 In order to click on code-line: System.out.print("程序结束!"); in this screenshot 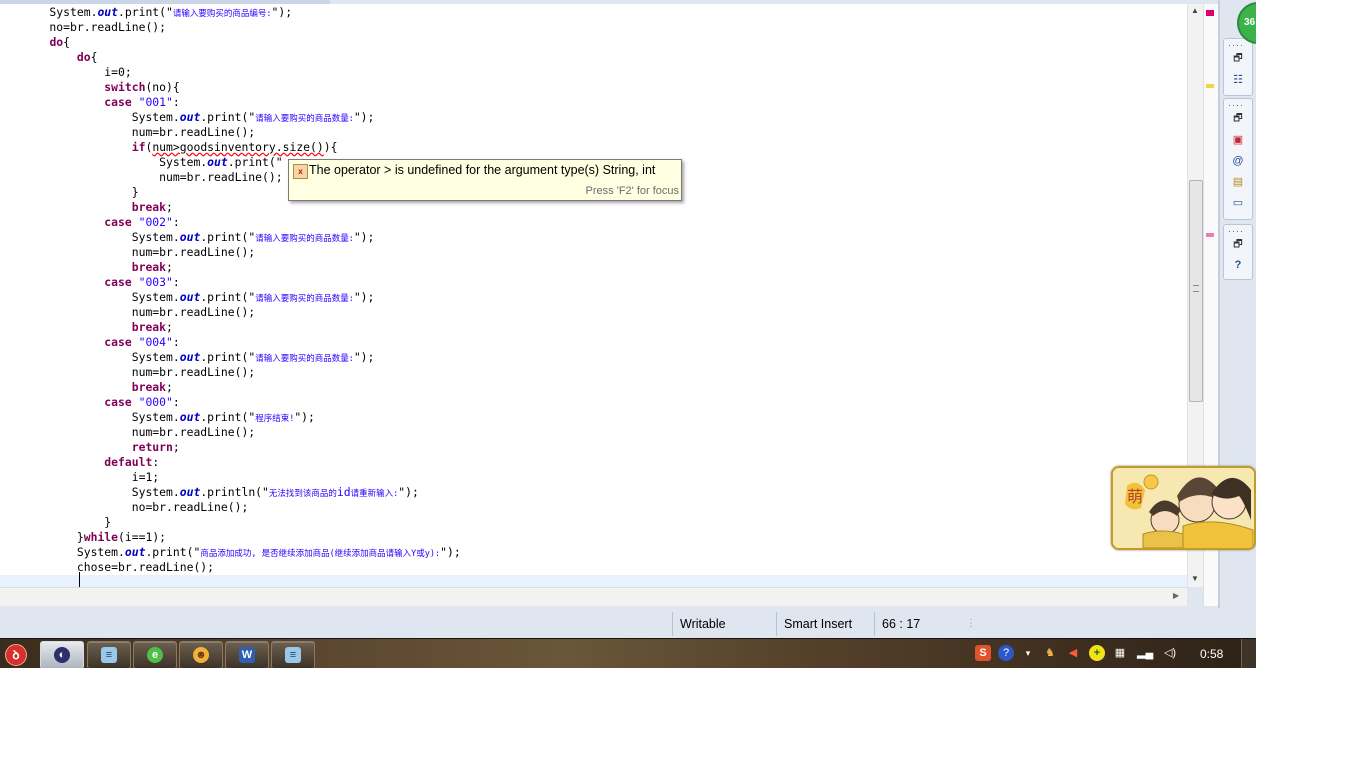, I will do `click(157, 417)`.